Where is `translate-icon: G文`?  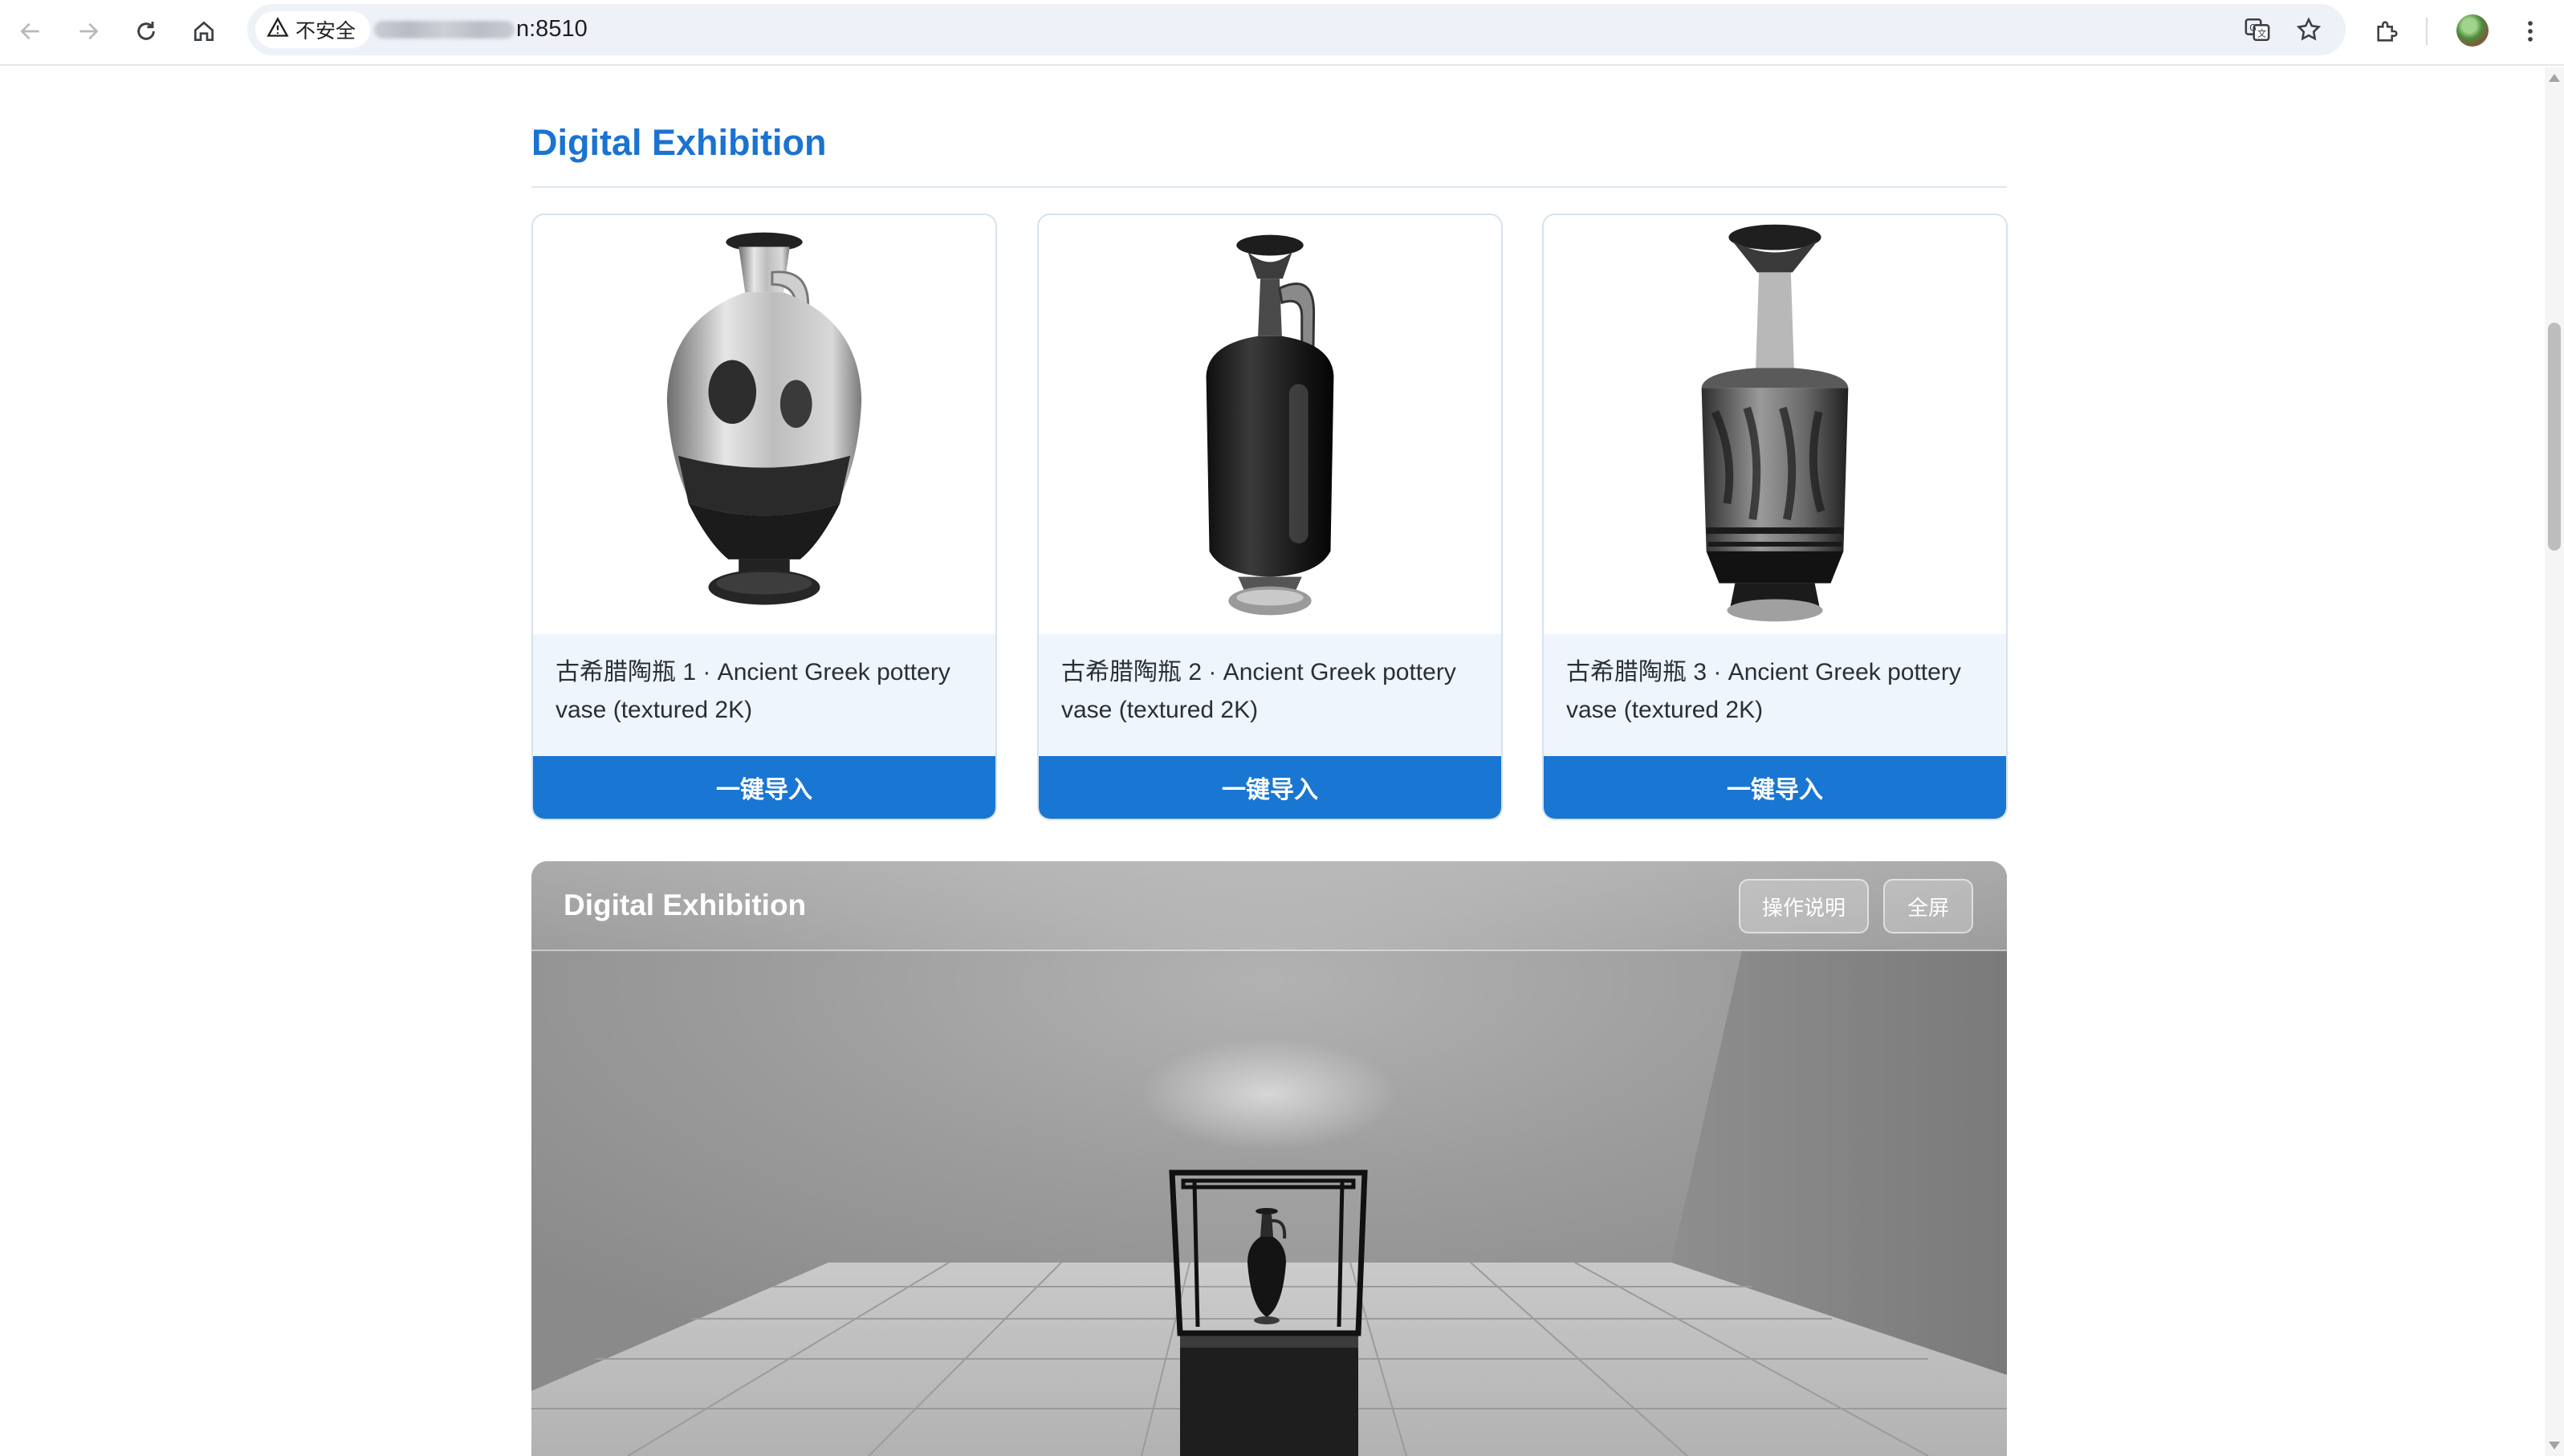
translate-icon: G文 is located at coordinates (2257, 29).